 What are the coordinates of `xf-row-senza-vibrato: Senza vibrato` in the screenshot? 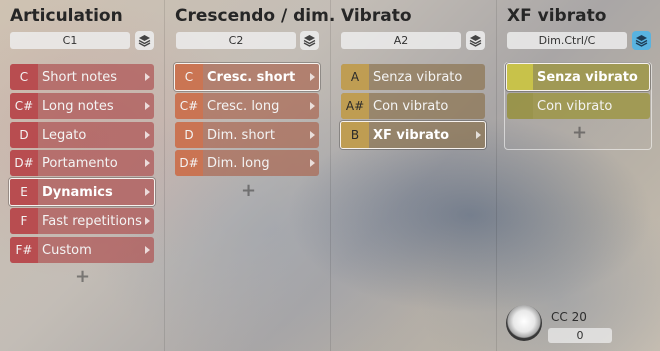 It's located at (578, 77).